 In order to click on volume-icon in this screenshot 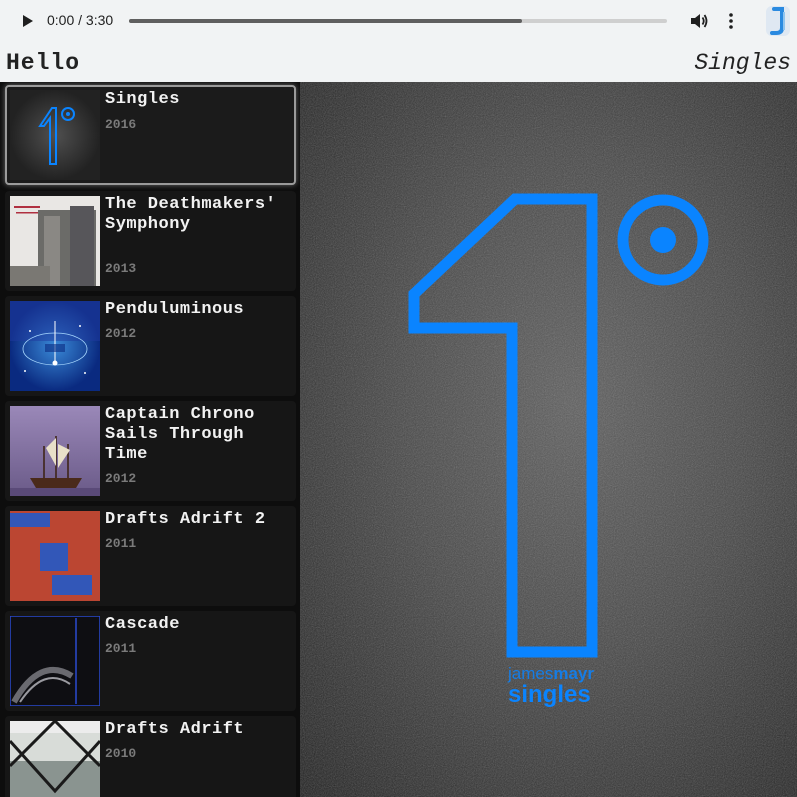, I will do `click(699, 21)`.